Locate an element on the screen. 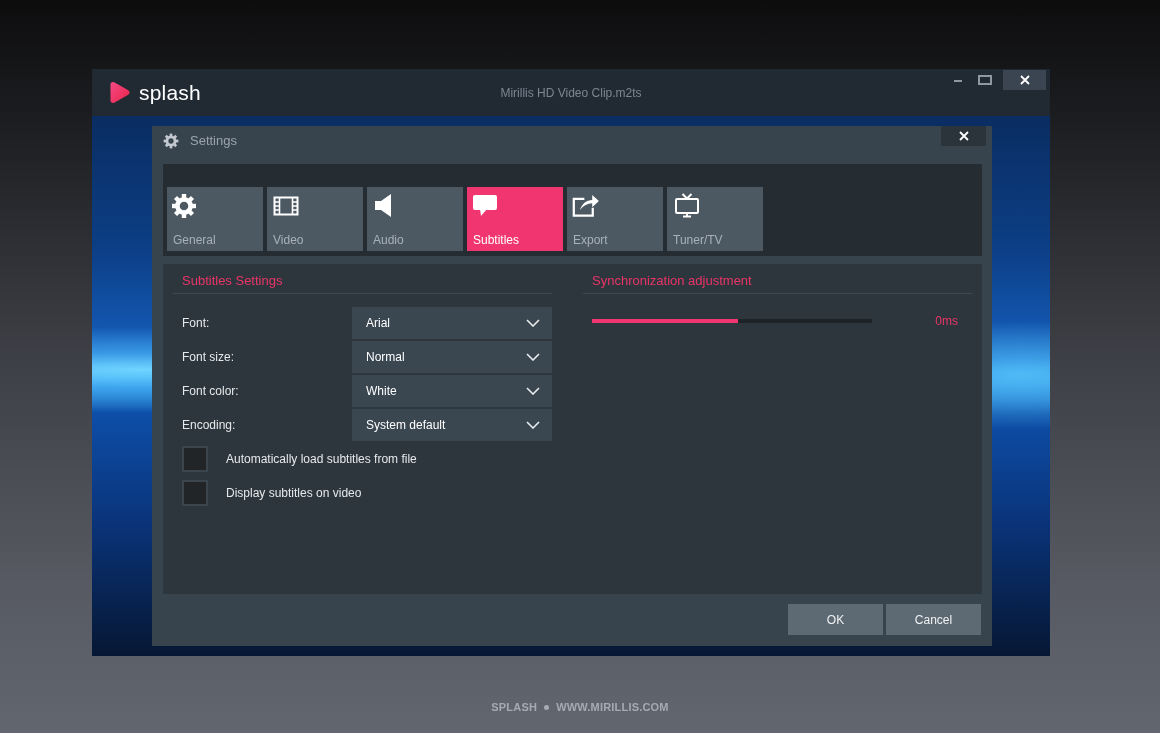  field-label: Encoding: is located at coordinates (209, 425).